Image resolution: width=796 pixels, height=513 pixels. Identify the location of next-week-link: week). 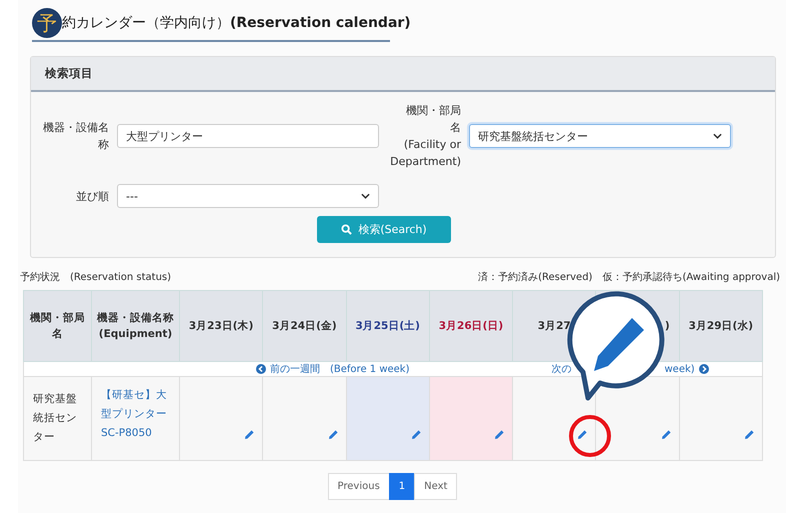
(679, 369).